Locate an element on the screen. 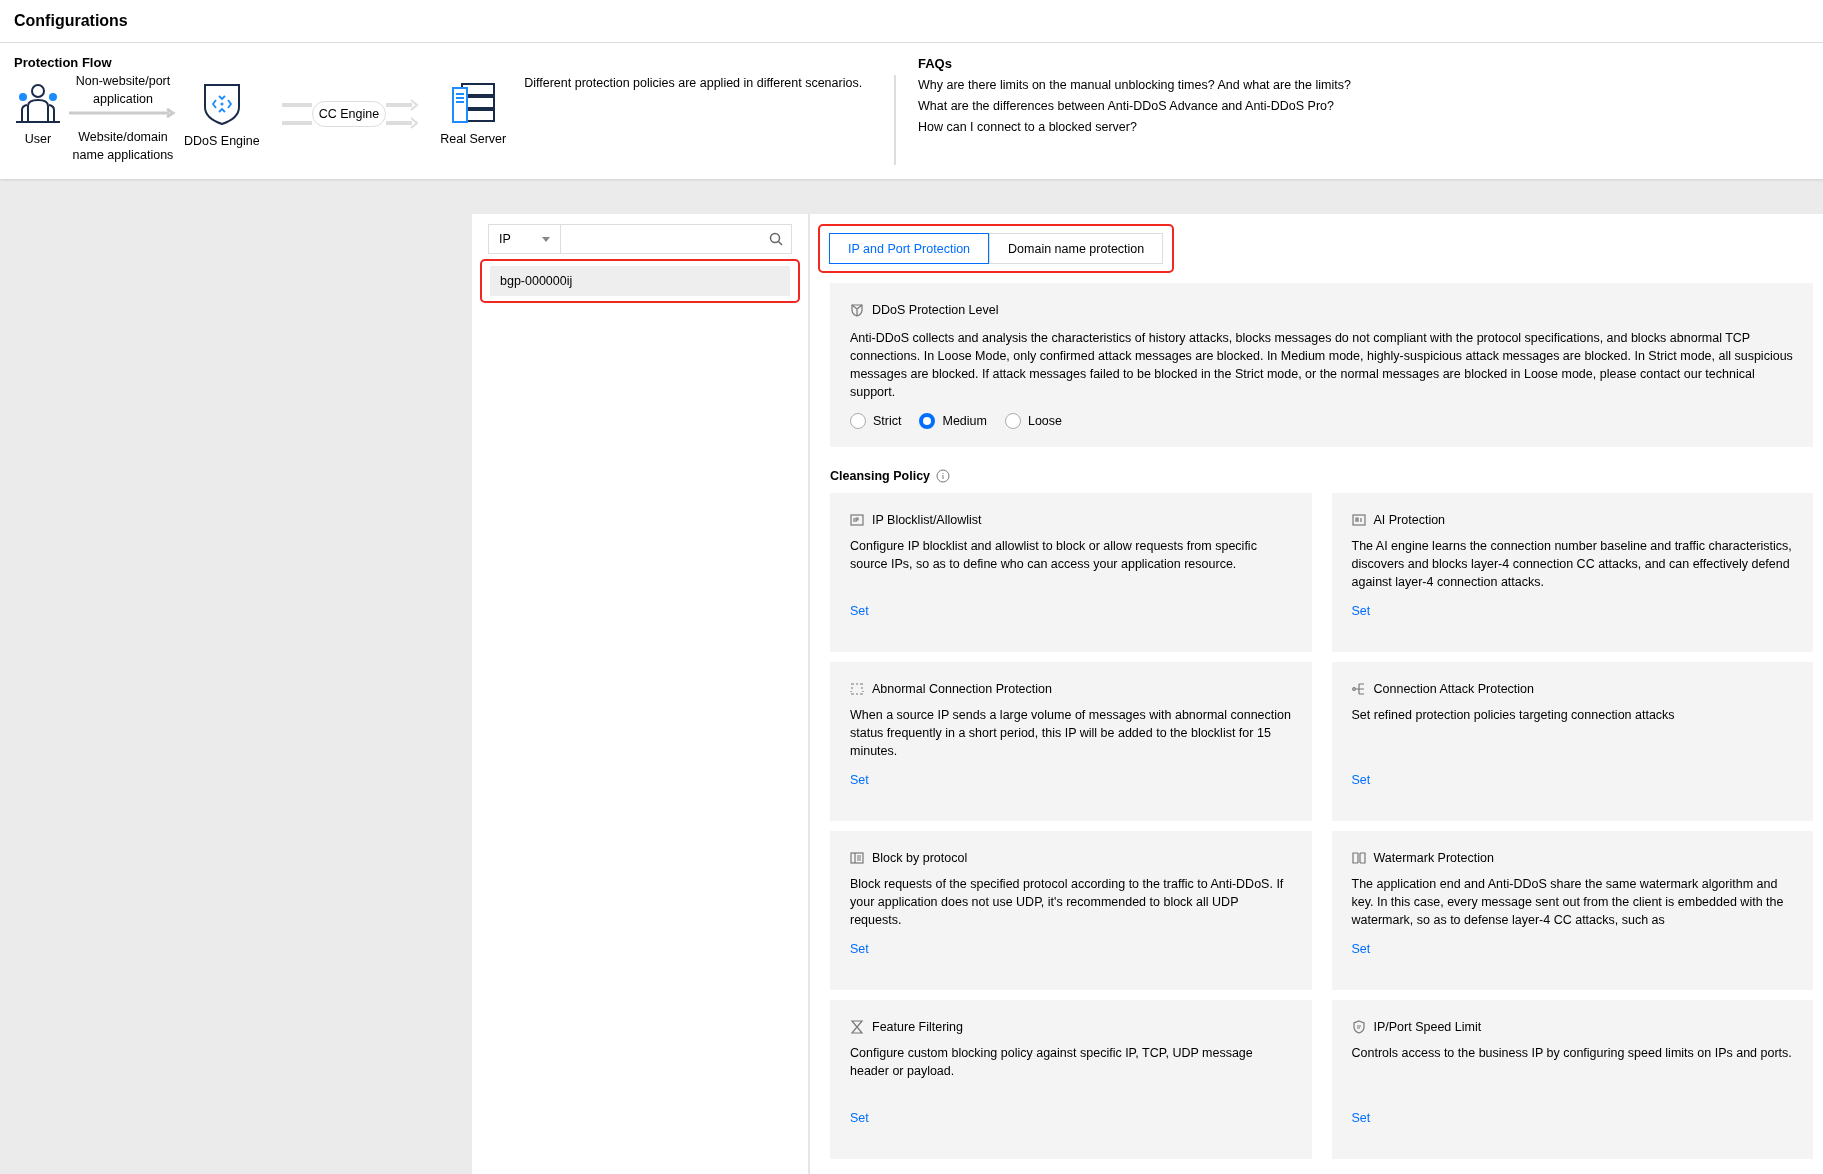 The width and height of the screenshot is (1823, 1174). radio-option: Medium is located at coordinates (953, 421).